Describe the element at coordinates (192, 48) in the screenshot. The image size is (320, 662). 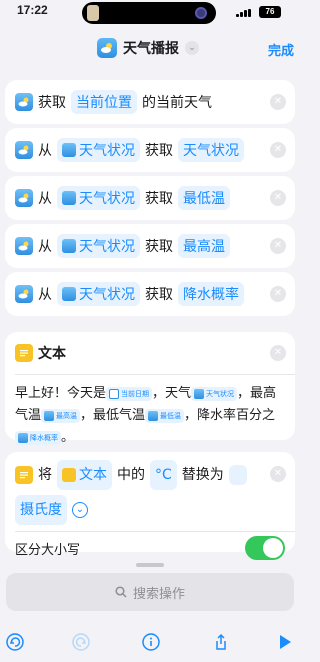
I see `chevron-down-icon: ⌄` at that location.